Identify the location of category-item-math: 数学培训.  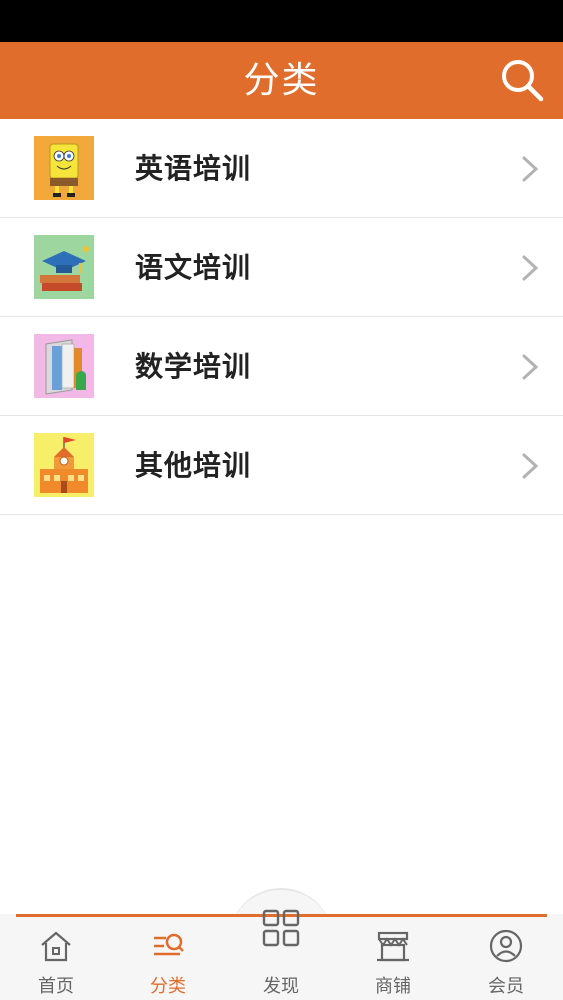
(281, 366).